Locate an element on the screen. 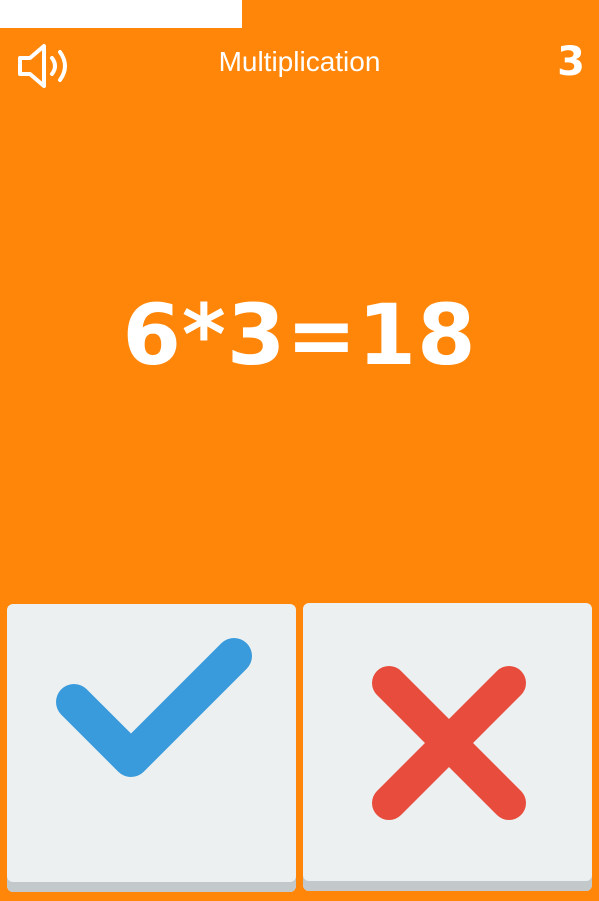 The height and width of the screenshot is (901, 599). check-mark-icon is located at coordinates (154, 707).